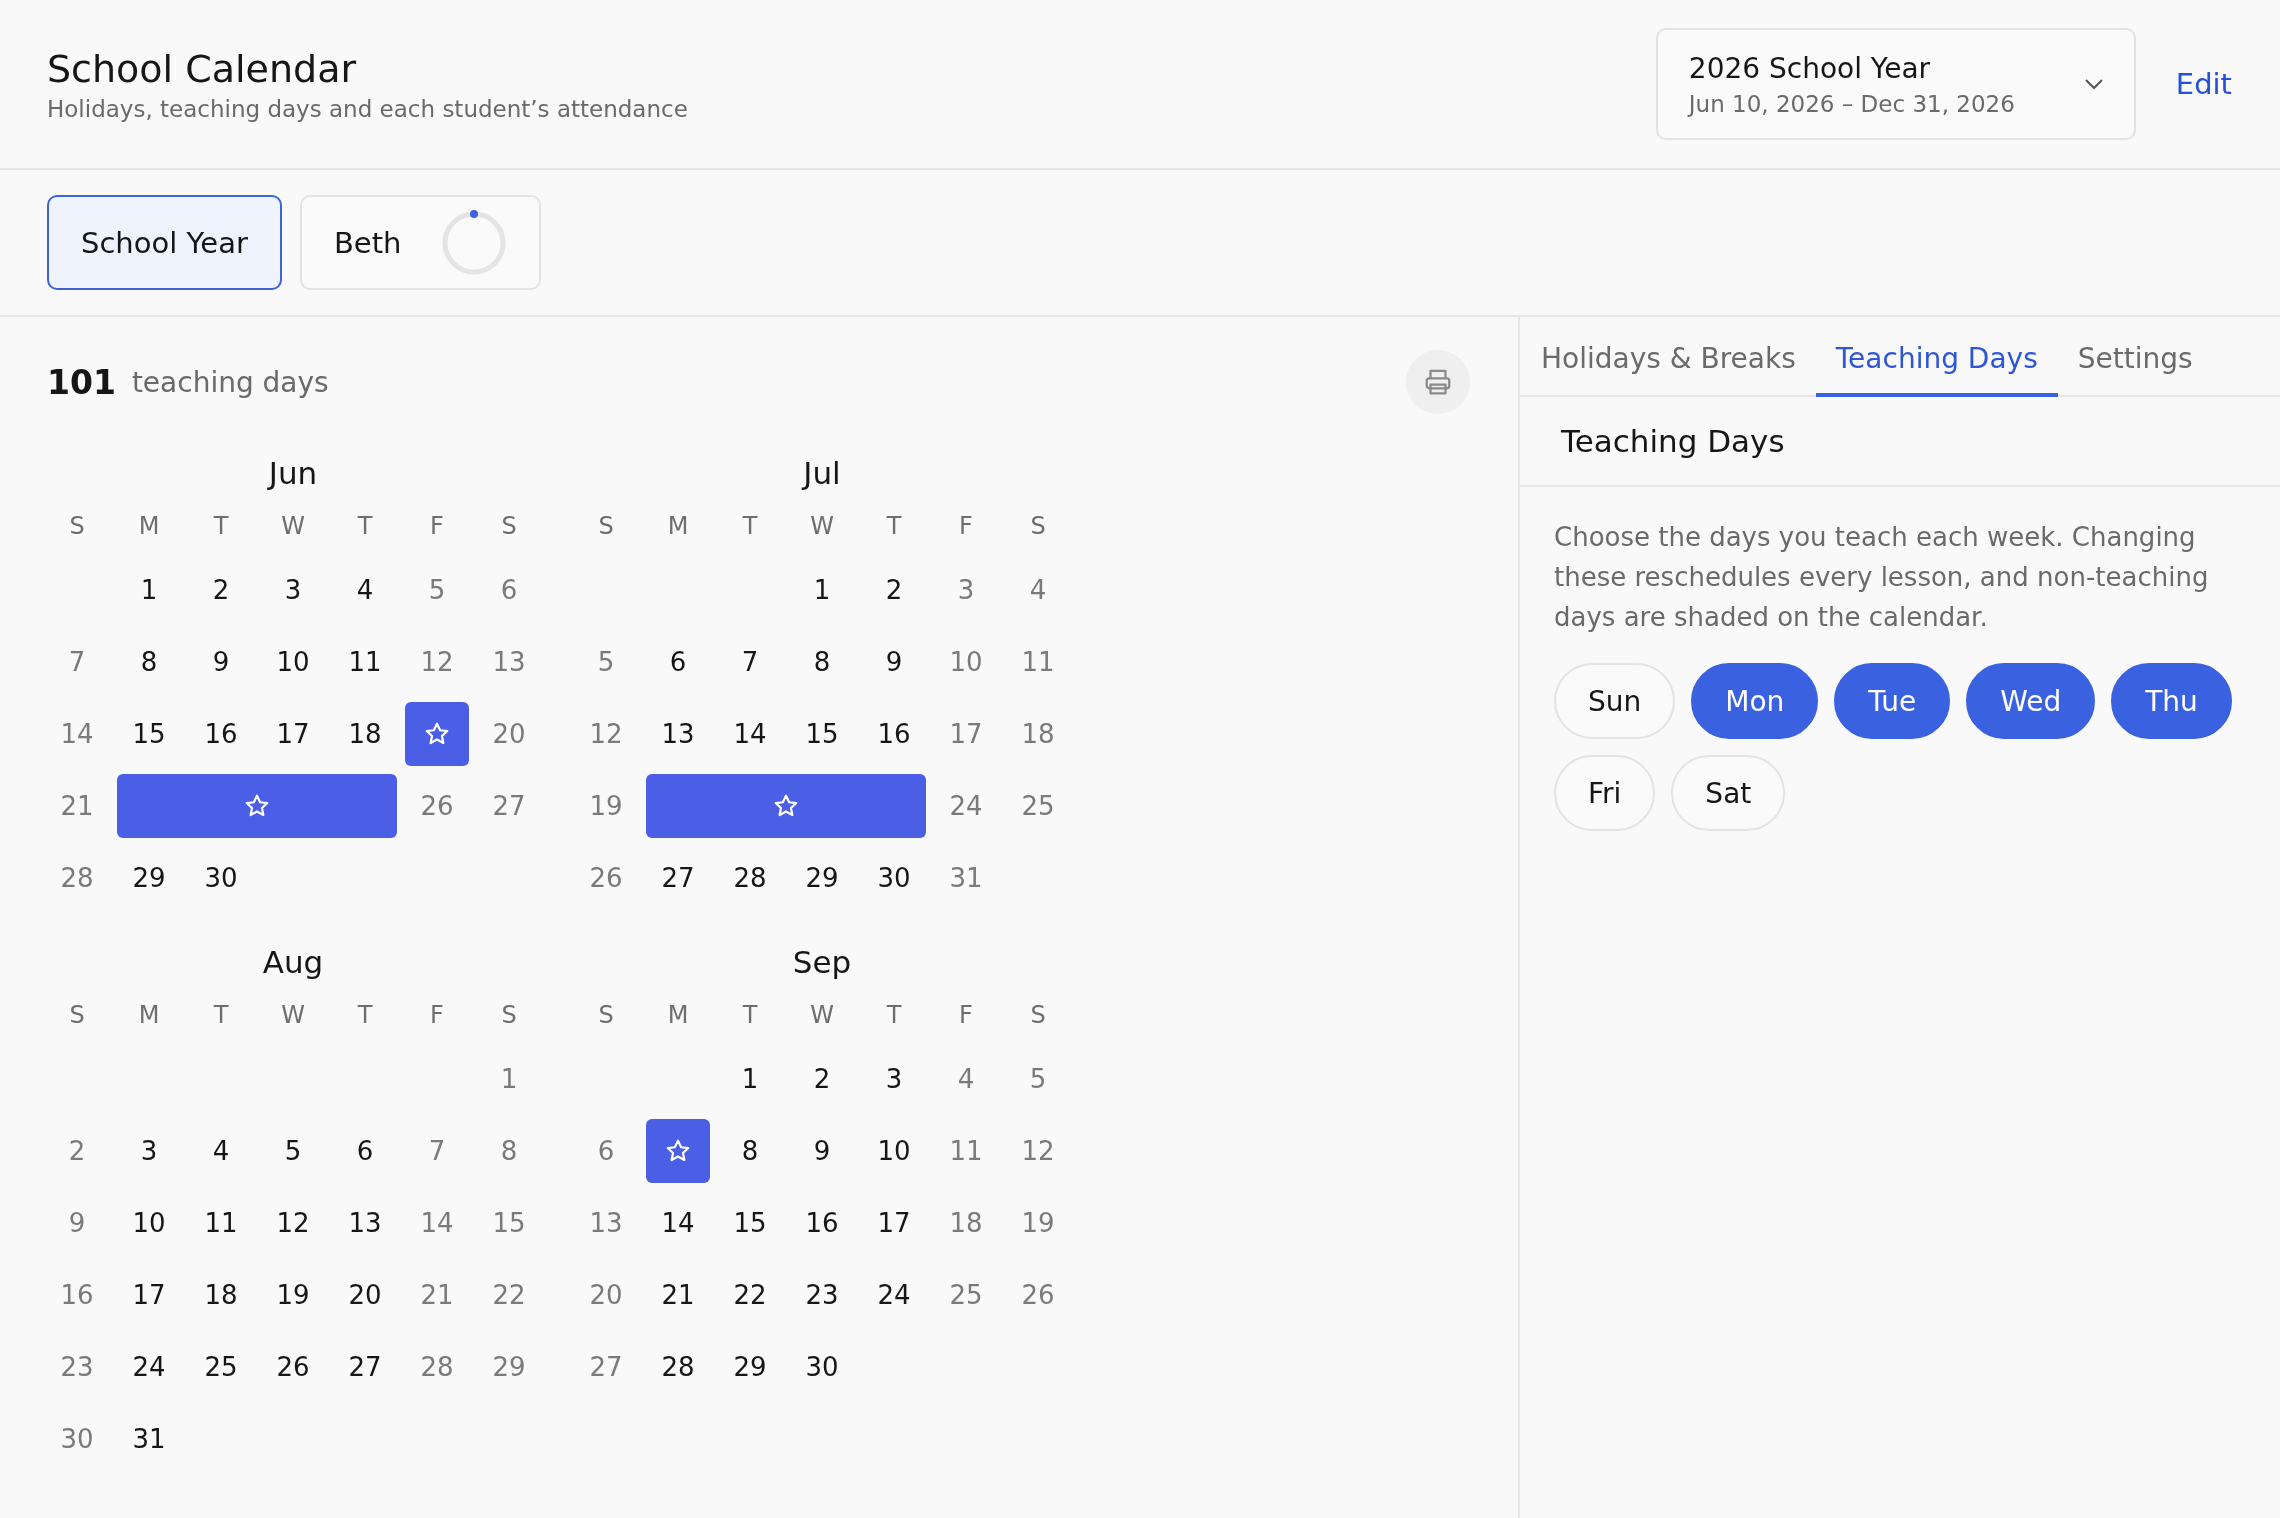  What do you see at coordinates (2135, 357) in the screenshot?
I see `panel-tab: Settings` at bounding box center [2135, 357].